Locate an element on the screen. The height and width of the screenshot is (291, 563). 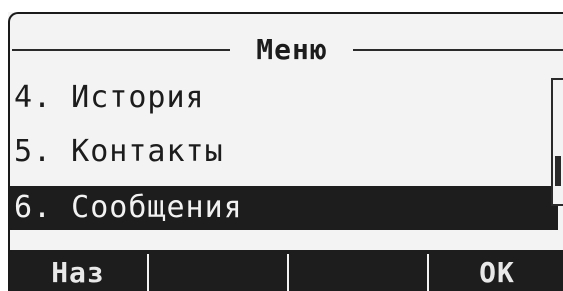
title-divider-right is located at coordinates (458, 50).